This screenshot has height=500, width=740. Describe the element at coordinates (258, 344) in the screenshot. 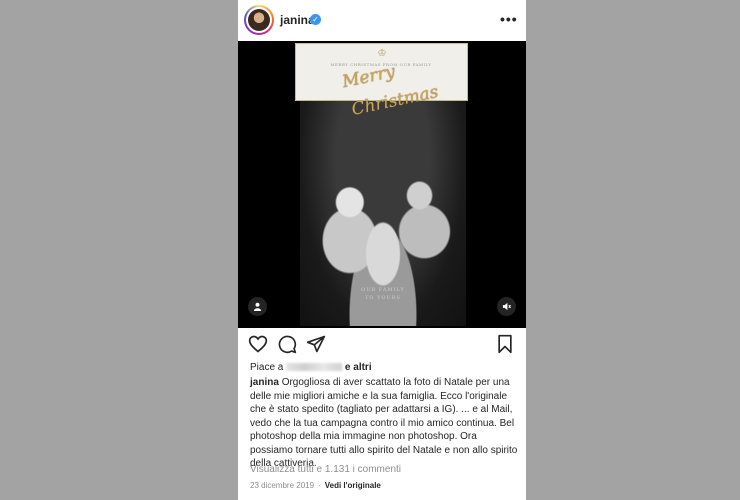

I see `heart-icon` at that location.